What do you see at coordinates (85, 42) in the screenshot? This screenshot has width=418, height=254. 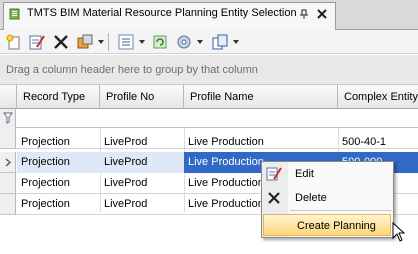 I see `tools-icon` at bounding box center [85, 42].